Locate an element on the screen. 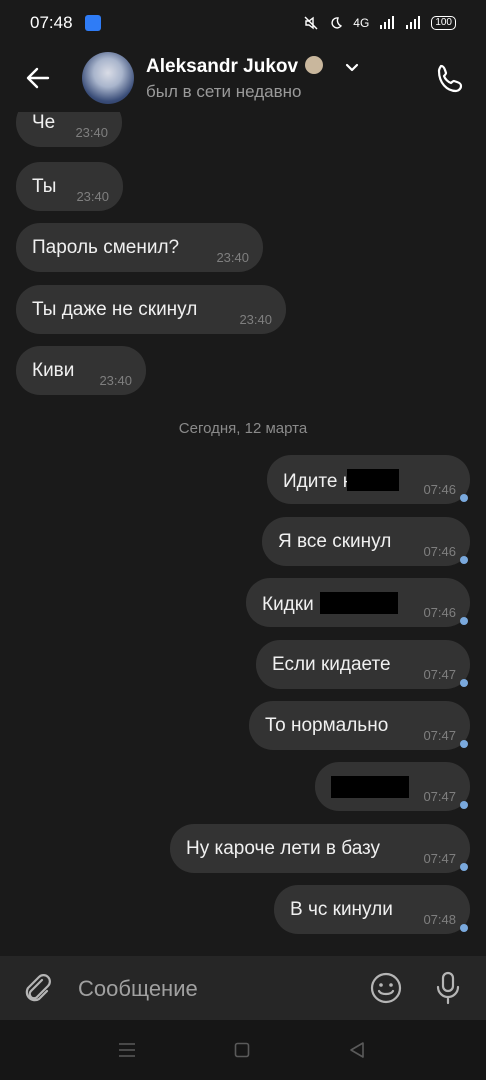  message-outgoing: Я все скинул 07:46 is located at coordinates (366, 541).